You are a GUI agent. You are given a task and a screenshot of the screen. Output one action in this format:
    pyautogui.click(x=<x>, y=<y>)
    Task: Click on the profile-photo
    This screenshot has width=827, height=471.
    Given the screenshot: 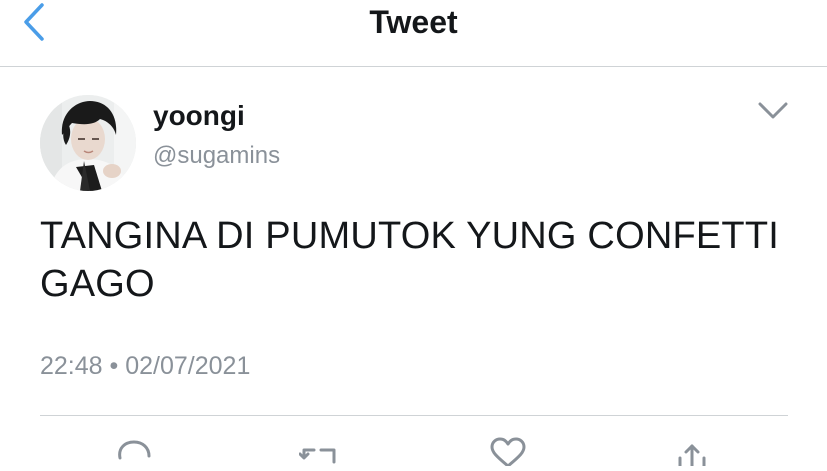 What is the action you would take?
    pyautogui.click(x=88, y=143)
    